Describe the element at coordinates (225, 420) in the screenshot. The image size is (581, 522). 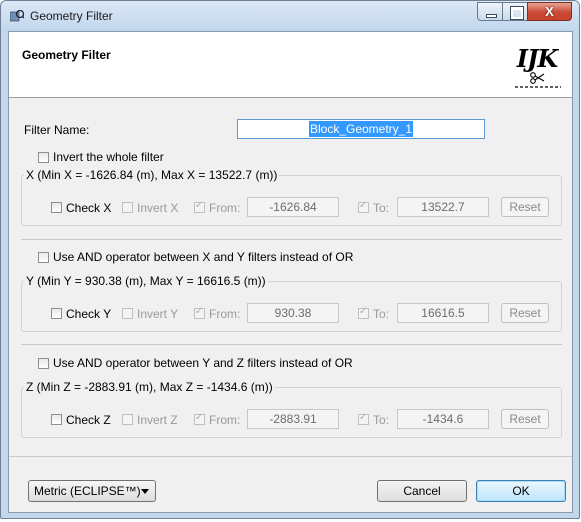
I see `from-z-label: From:` at that location.